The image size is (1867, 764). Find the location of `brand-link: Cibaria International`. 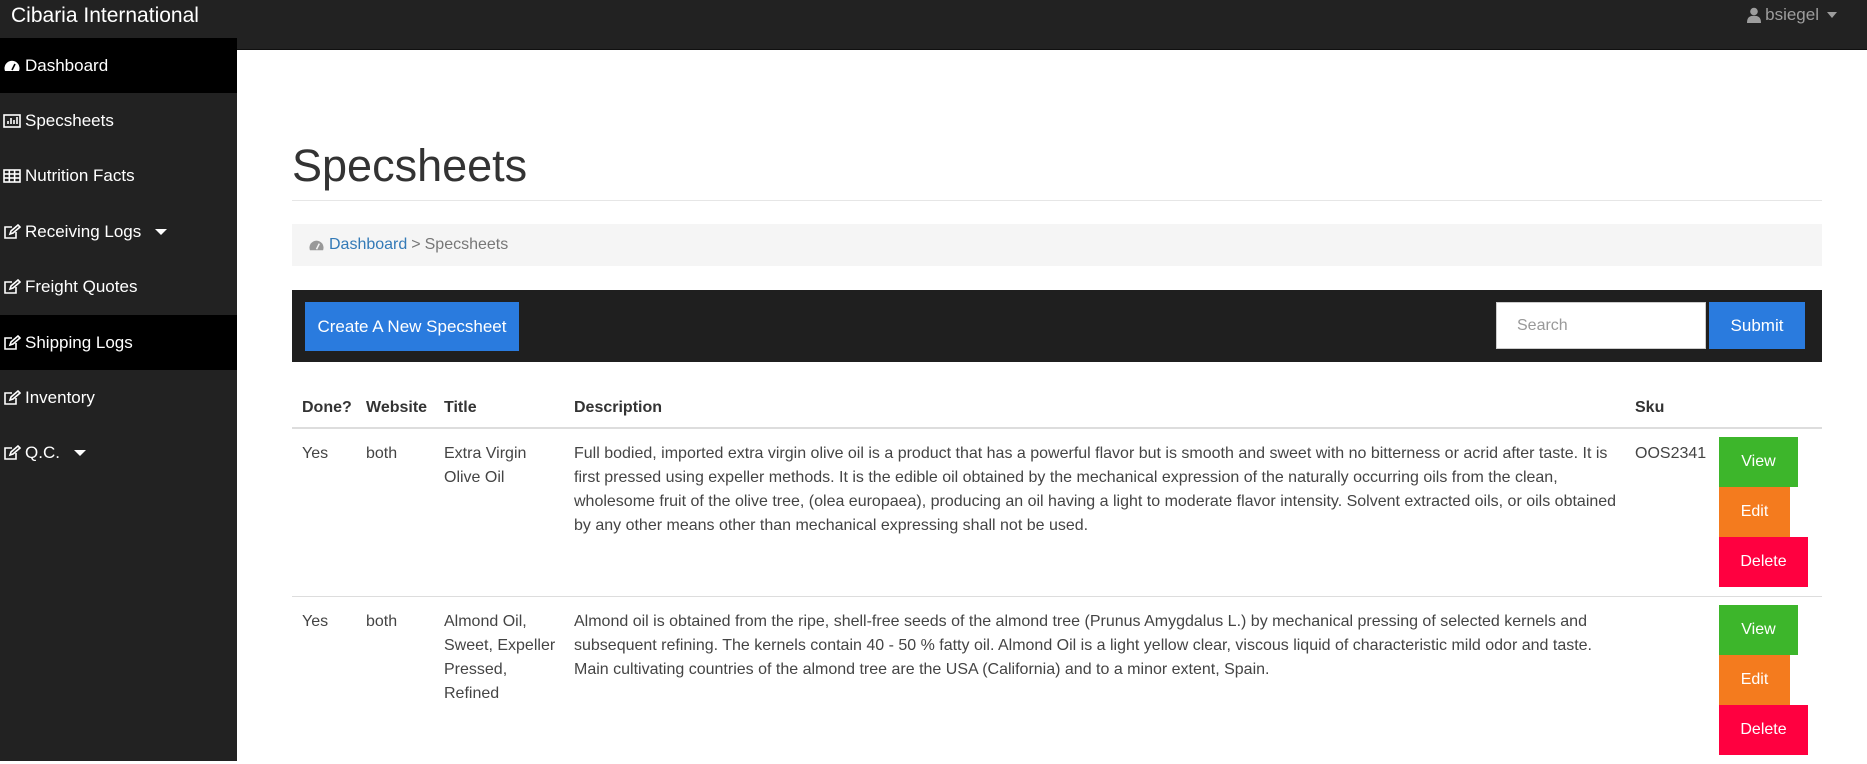

brand-link: Cibaria International is located at coordinates (105, 16).